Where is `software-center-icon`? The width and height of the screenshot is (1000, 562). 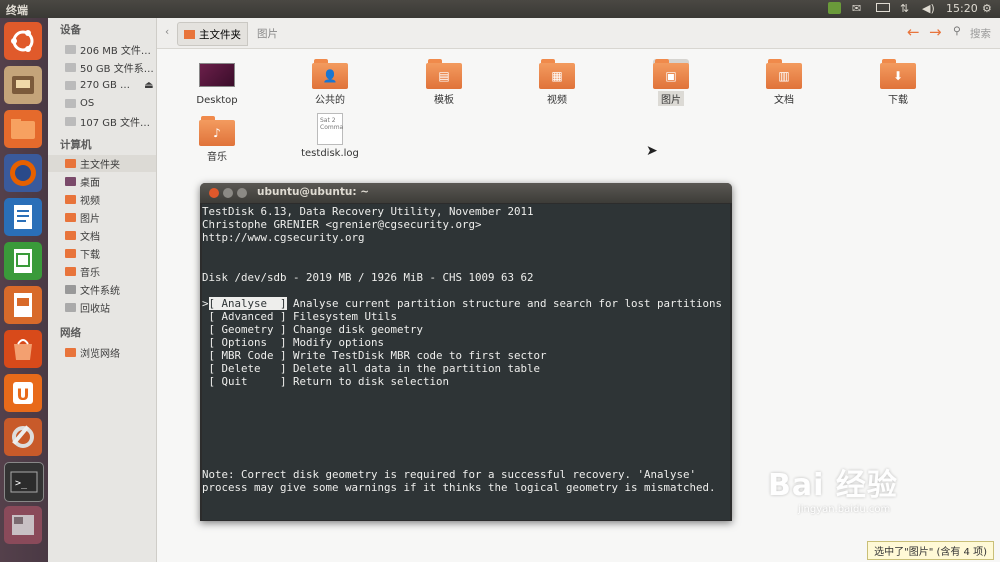 software-center-icon is located at coordinates (23, 349).